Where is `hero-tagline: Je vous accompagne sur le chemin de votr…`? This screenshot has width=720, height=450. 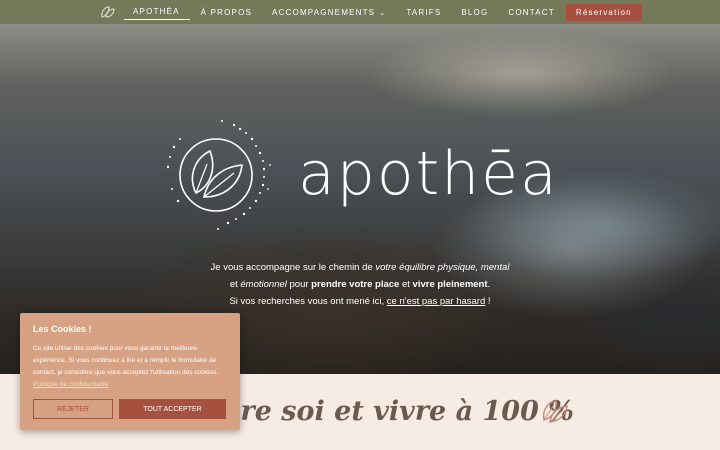
hero-tagline: Je vous accompagne sur le chemin de votr… is located at coordinates (360, 284).